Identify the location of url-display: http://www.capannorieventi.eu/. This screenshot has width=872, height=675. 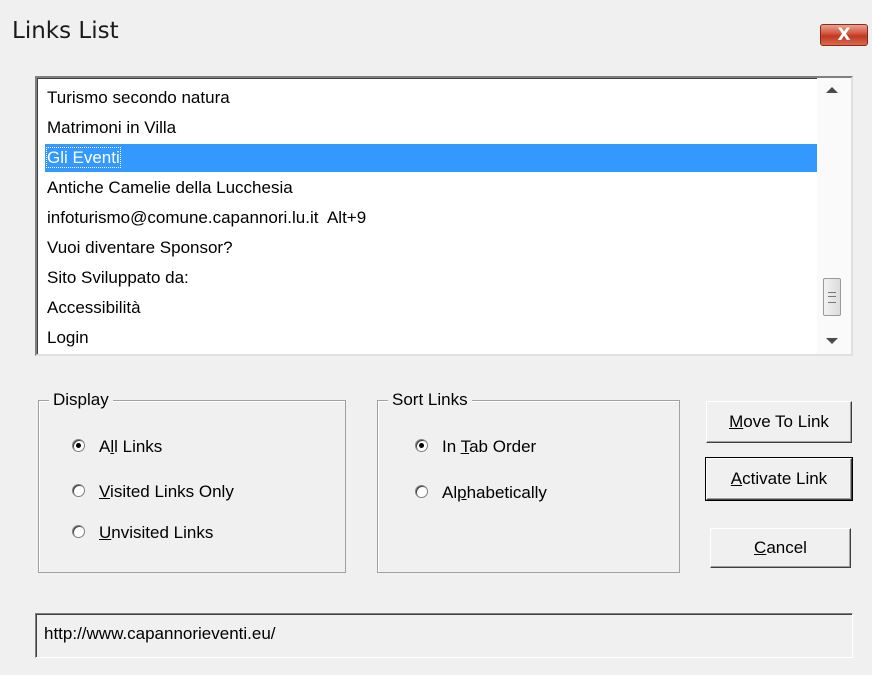
(444, 635).